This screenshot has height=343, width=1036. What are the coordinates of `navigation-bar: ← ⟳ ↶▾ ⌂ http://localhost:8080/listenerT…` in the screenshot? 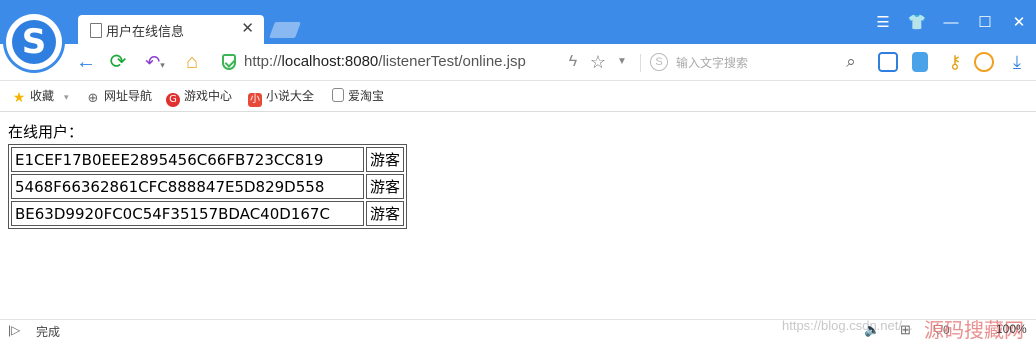 It's located at (518, 62).